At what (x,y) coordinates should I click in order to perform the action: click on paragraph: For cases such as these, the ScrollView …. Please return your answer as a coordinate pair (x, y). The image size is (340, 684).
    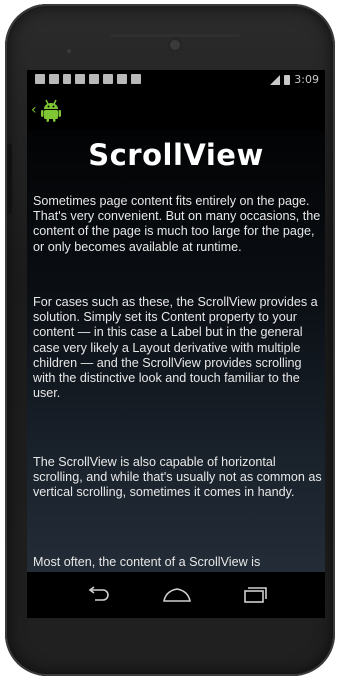
    Looking at the image, I should click on (175, 348).